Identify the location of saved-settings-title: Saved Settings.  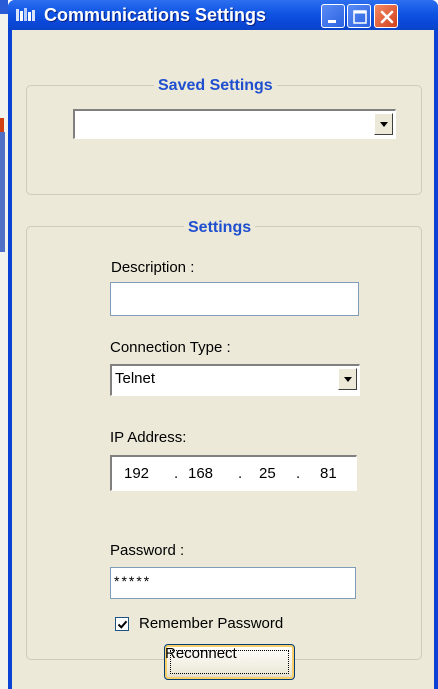
(215, 86).